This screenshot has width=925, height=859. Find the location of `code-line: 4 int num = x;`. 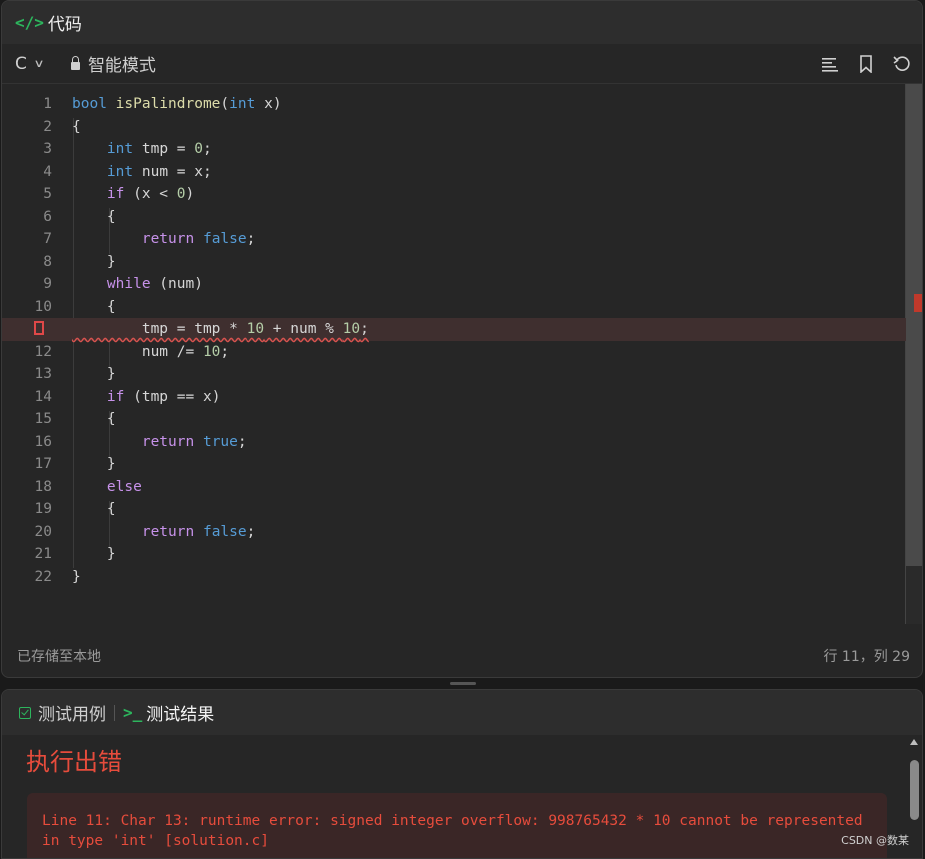

code-line: 4 int num = x; is located at coordinates (454, 172).